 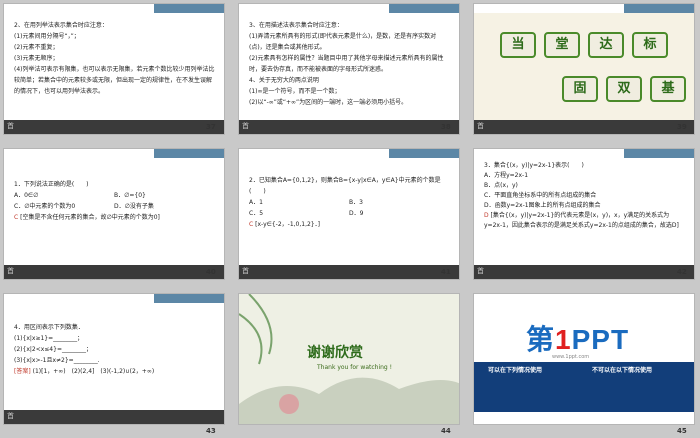 What do you see at coordinates (486, 215) in the screenshot?
I see `answer-letter: D` at bounding box center [486, 215].